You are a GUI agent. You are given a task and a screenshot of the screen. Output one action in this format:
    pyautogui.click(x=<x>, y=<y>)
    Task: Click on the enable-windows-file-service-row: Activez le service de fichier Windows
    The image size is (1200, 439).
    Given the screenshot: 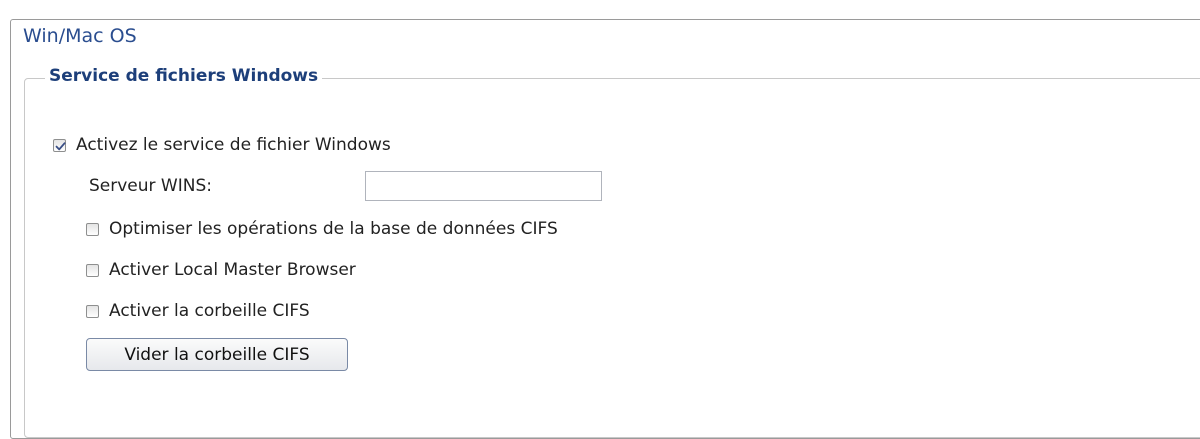 What is the action you would take?
    pyautogui.click(x=222, y=145)
    